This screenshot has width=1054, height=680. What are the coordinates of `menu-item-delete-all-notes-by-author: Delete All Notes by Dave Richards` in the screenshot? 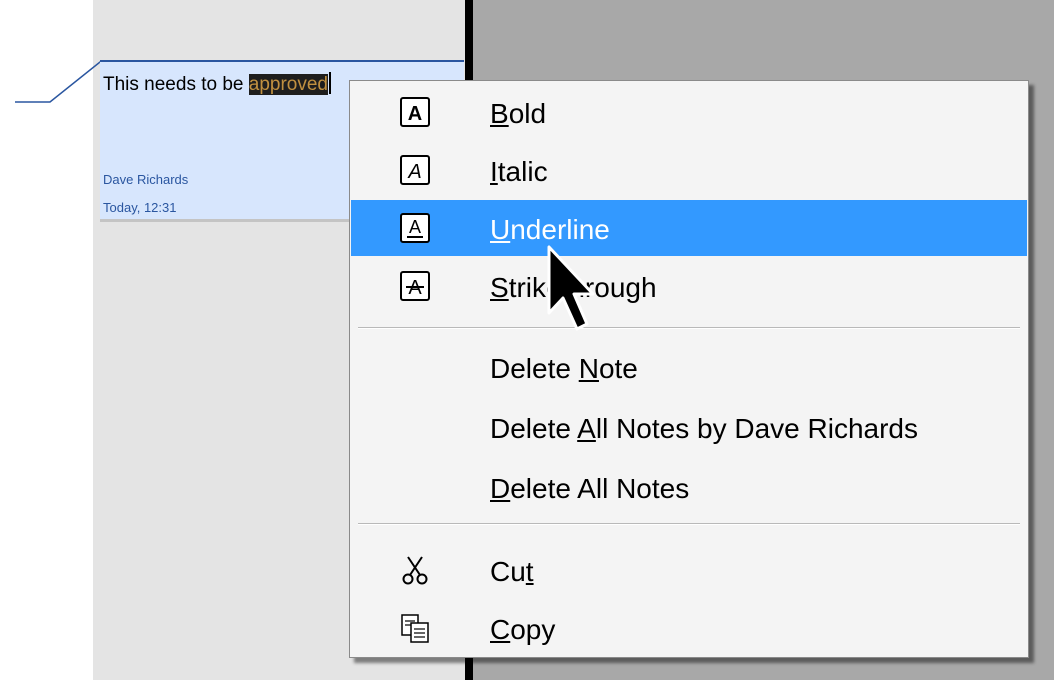 It's located at (689, 427).